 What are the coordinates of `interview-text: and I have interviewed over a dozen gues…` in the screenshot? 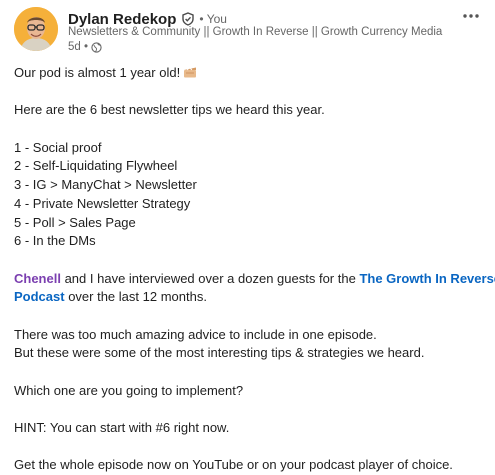 It's located at (210, 278).